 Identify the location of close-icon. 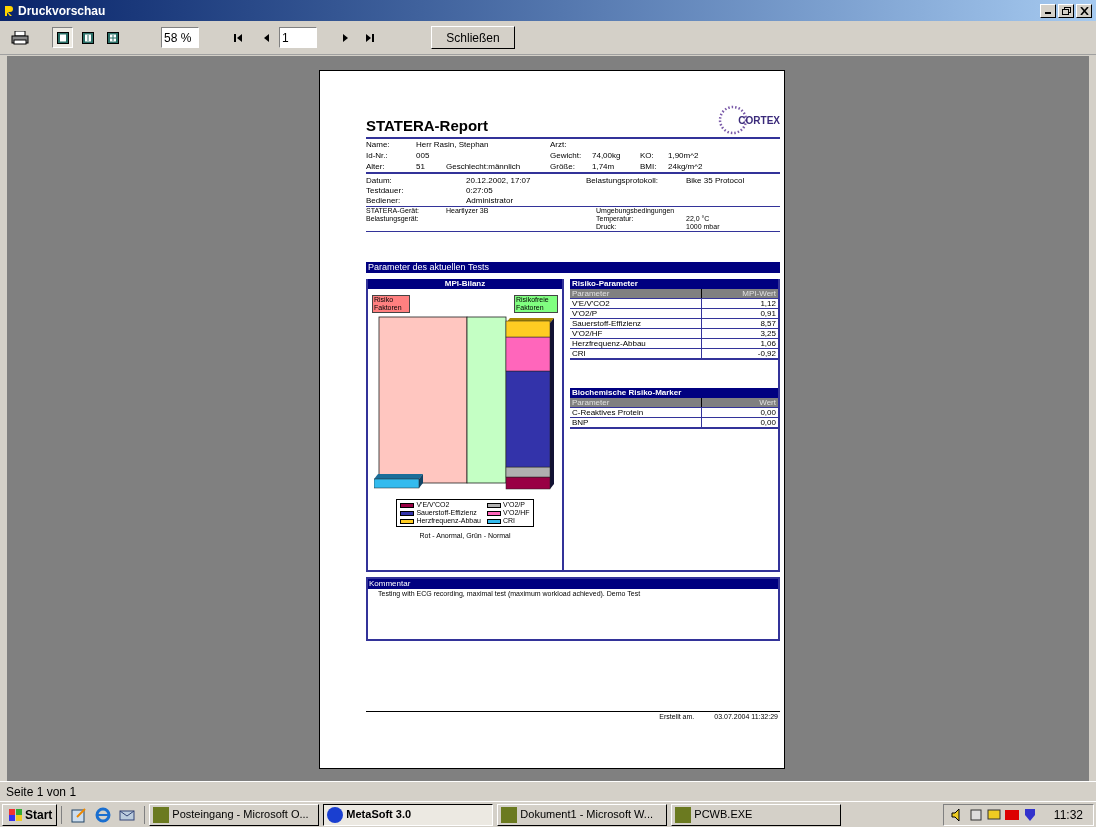
(1084, 10).